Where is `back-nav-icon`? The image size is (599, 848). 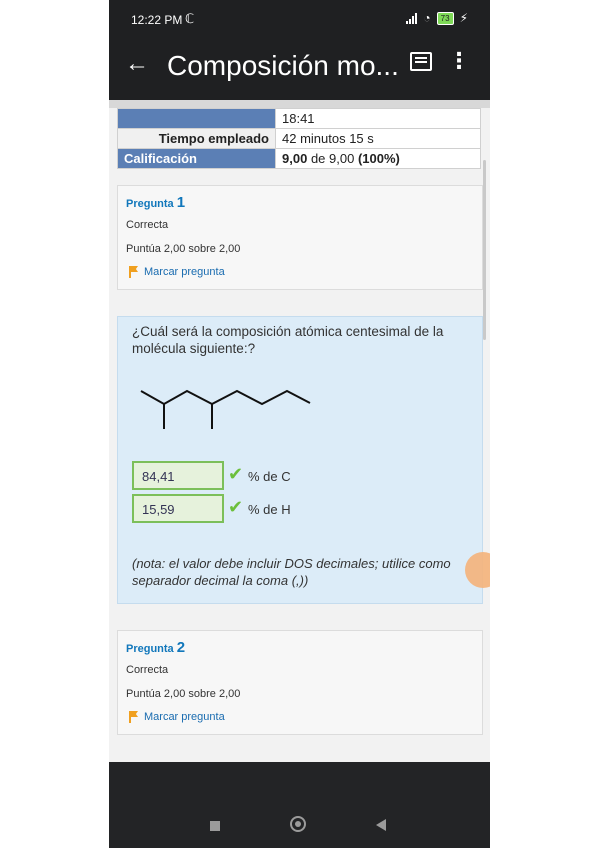 back-nav-icon is located at coordinates (381, 825).